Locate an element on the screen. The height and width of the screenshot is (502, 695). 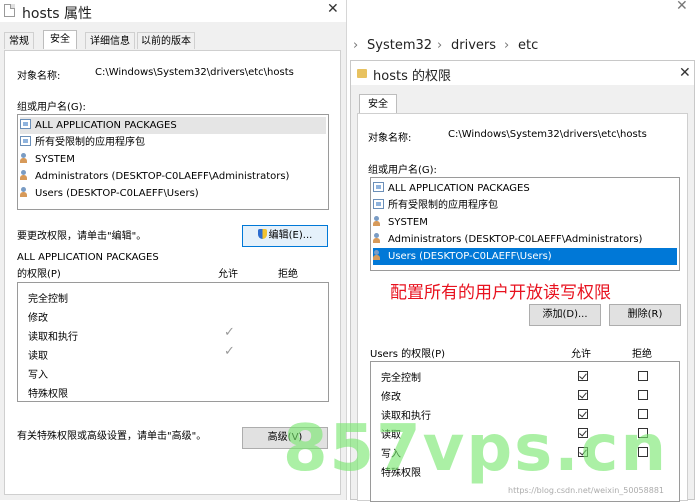
tab-previous-versions: 以前的版本 is located at coordinates (166, 40).